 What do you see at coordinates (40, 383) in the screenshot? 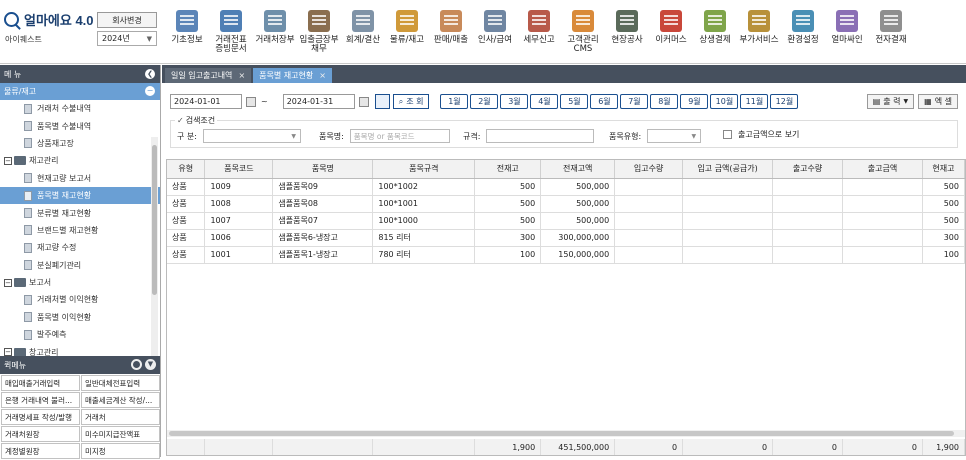
I see `favorite-item: 매입매출거래입력` at bounding box center [40, 383].